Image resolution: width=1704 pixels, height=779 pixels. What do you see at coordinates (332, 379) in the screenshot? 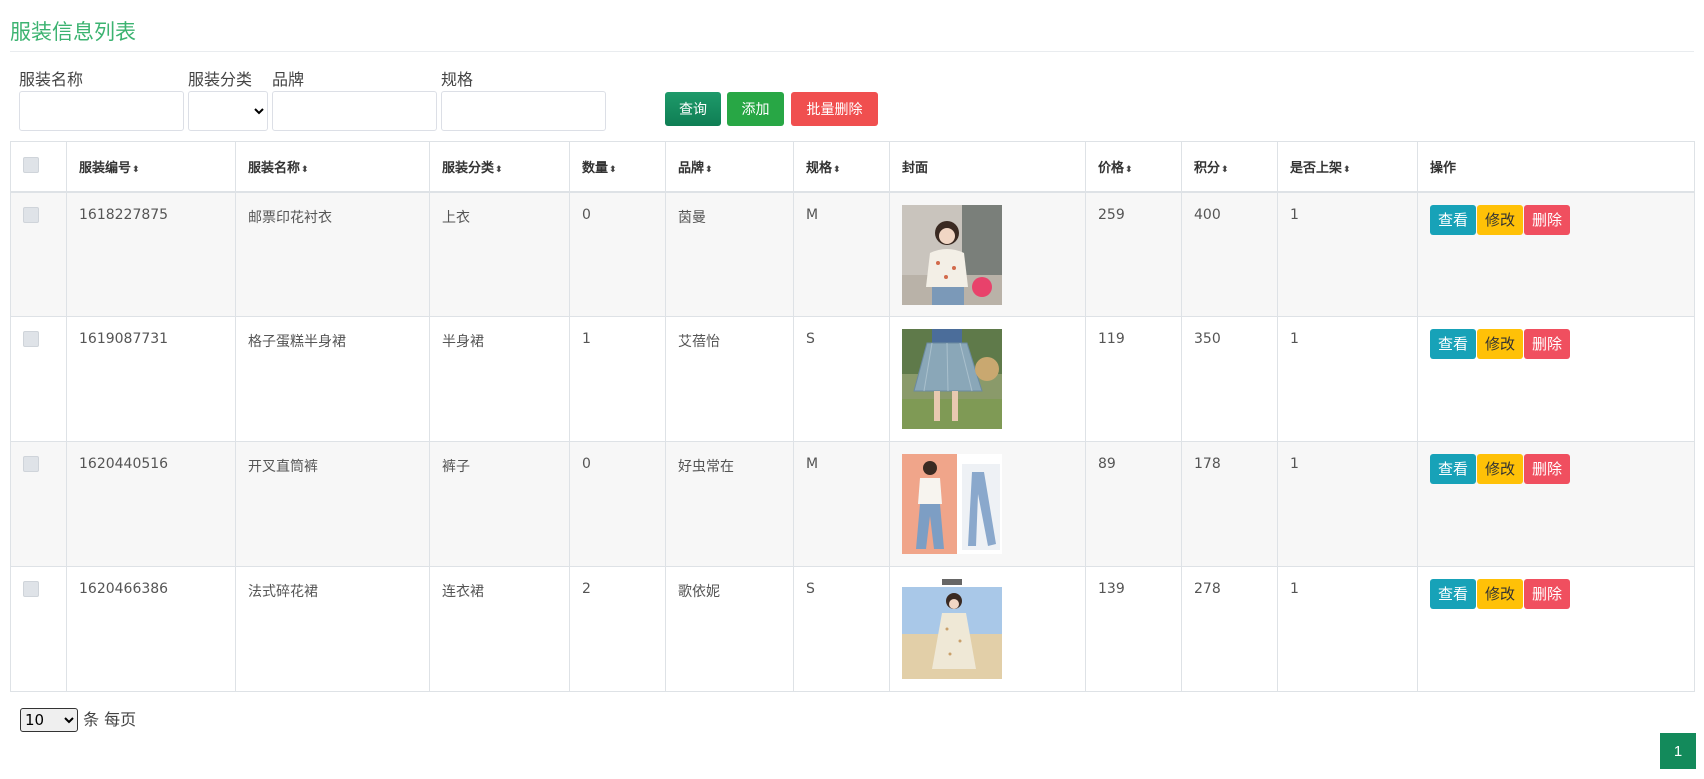
I see `cell-name: 格子蛋糕半身裙` at bounding box center [332, 379].